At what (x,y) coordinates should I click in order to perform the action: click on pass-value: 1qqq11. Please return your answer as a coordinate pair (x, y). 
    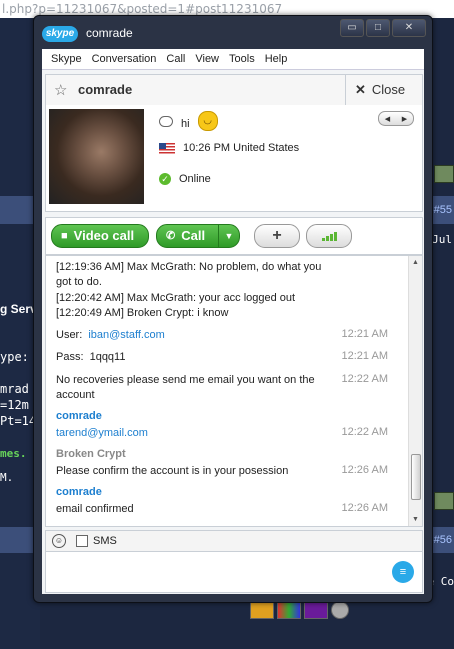
    Looking at the image, I should click on (107, 357).